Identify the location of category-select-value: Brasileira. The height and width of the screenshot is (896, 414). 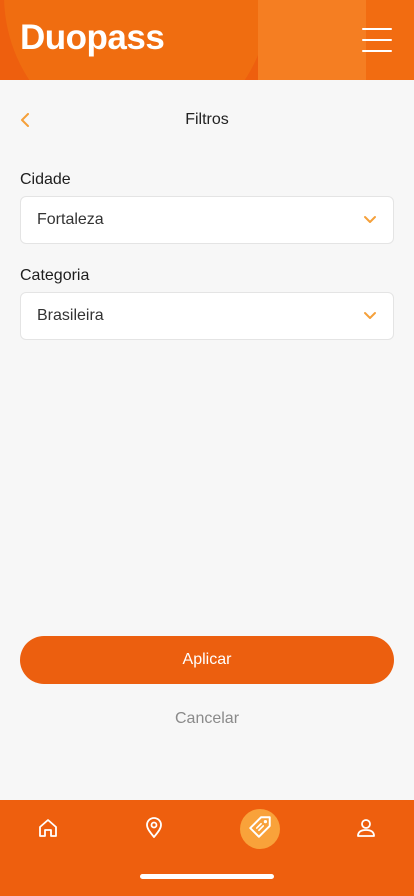
(70, 315).